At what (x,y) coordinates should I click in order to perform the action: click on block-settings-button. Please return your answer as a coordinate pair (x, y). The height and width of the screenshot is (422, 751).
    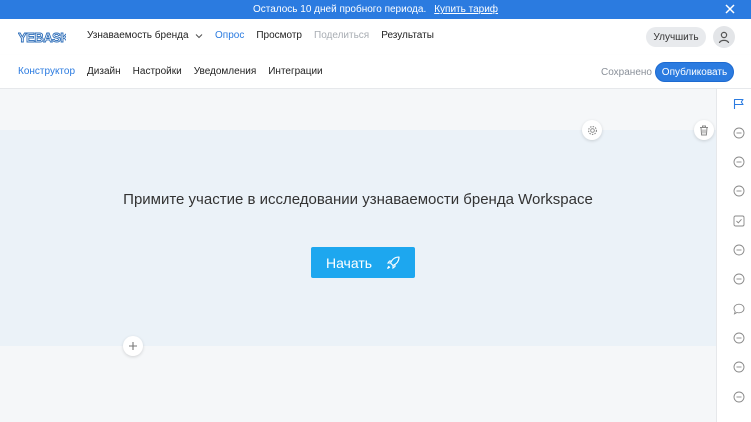
    Looking at the image, I should click on (592, 130).